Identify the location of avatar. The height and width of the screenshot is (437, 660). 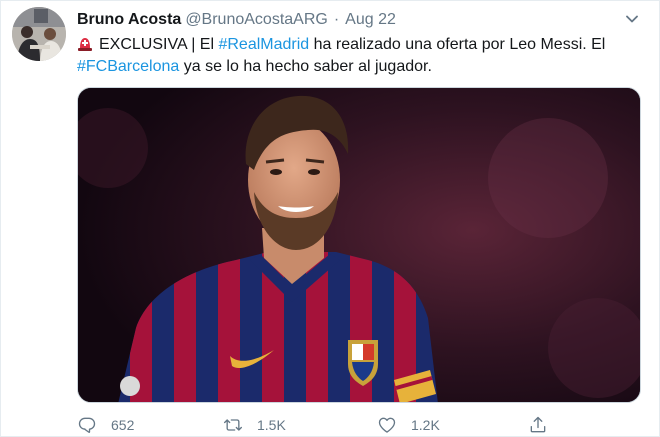
(39, 34).